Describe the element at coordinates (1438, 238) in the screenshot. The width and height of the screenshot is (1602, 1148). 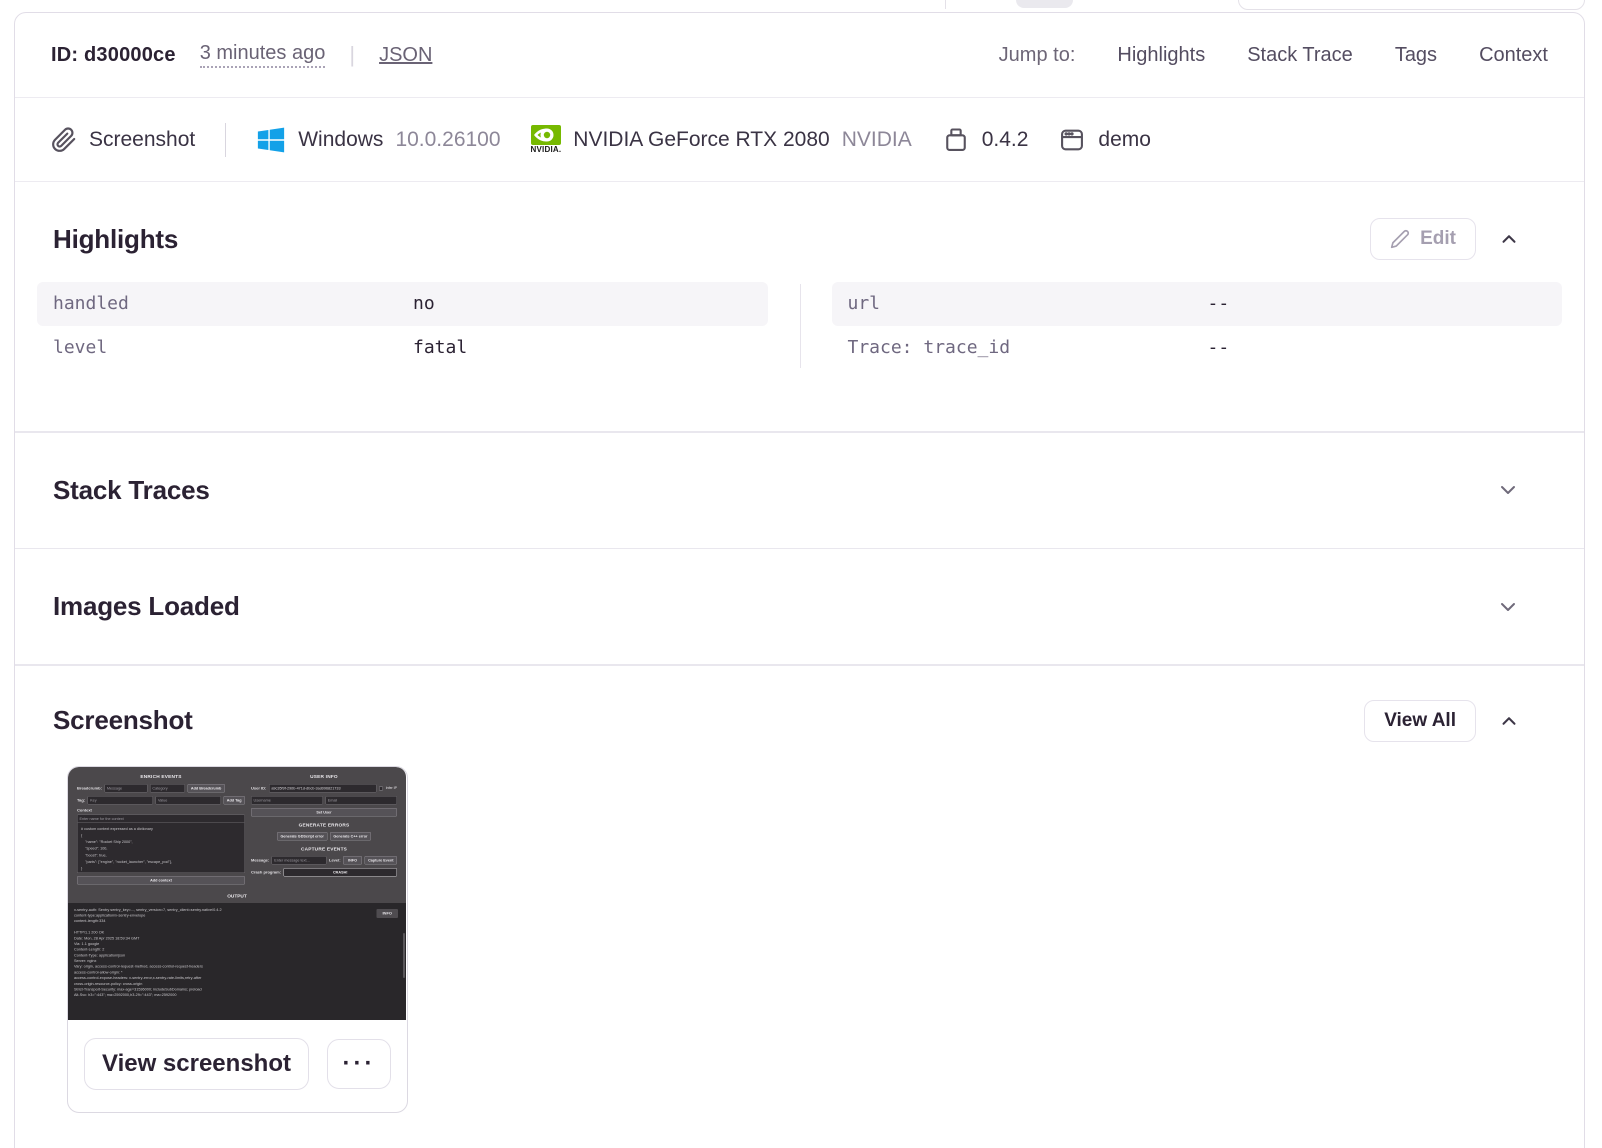
I see `edit-button-label: Edit` at that location.